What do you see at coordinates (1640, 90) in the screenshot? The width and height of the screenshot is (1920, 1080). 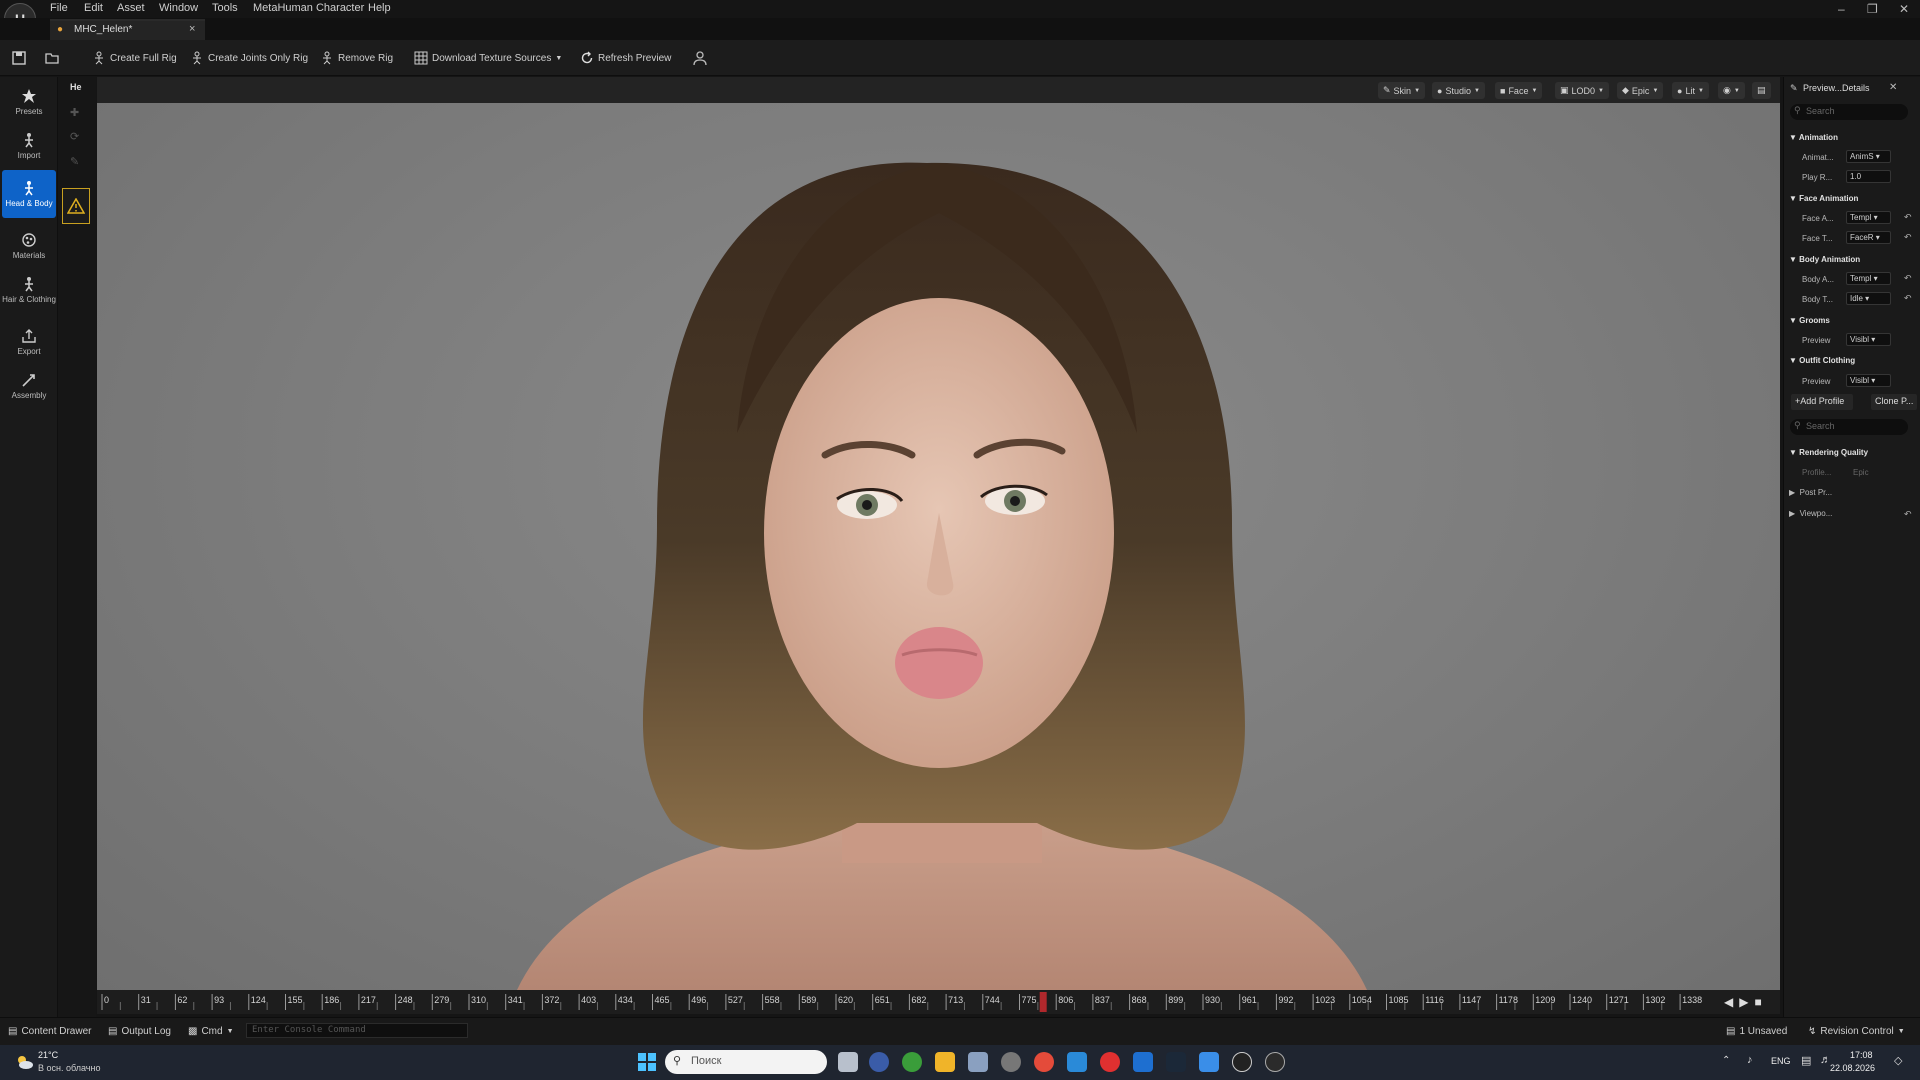 I see `quality-dropdown: ◆ Epic ▼` at bounding box center [1640, 90].